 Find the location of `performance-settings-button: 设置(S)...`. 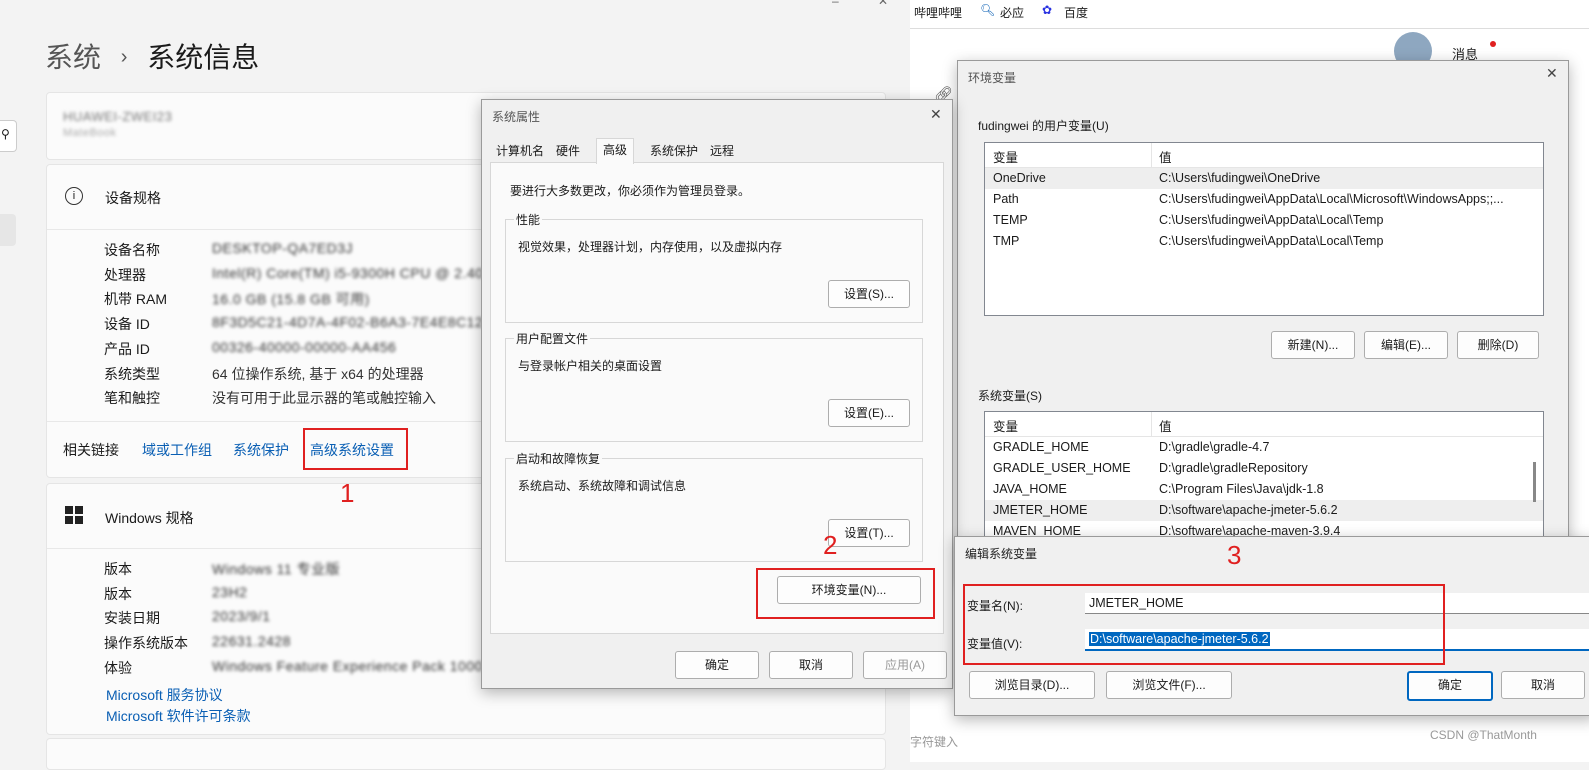

performance-settings-button: 设置(S)... is located at coordinates (869, 294).